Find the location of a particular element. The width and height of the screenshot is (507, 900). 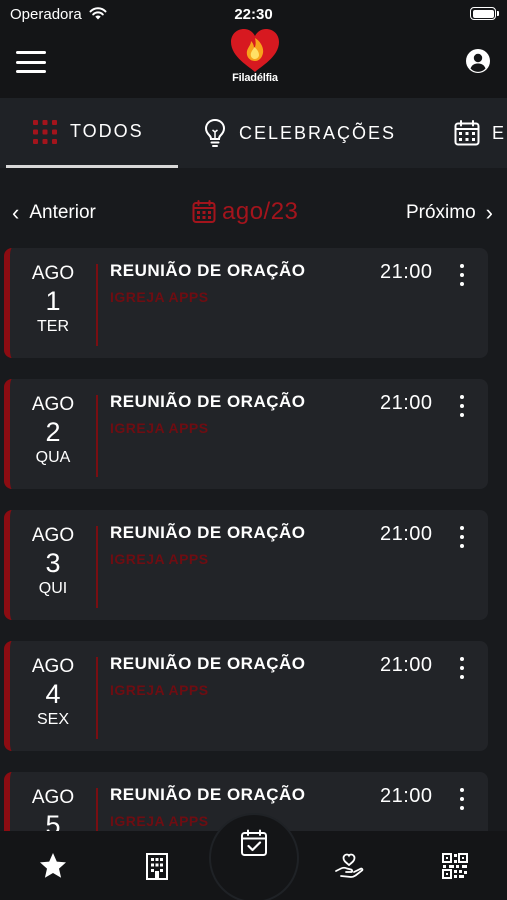

event-day: 4 is located at coordinates (53, 694).